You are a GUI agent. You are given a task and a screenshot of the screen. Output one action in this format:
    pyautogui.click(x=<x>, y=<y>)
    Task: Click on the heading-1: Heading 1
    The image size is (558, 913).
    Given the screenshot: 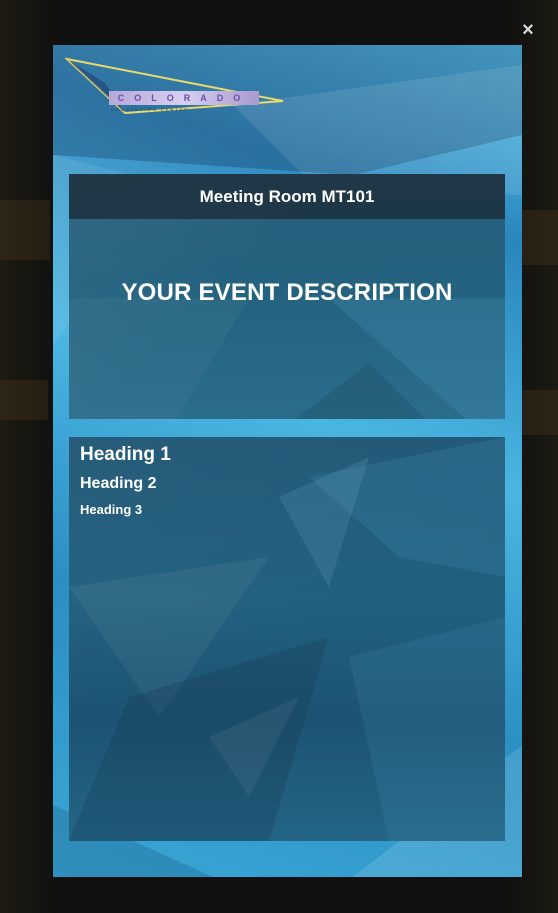 What is the action you would take?
    pyautogui.click(x=125, y=454)
    